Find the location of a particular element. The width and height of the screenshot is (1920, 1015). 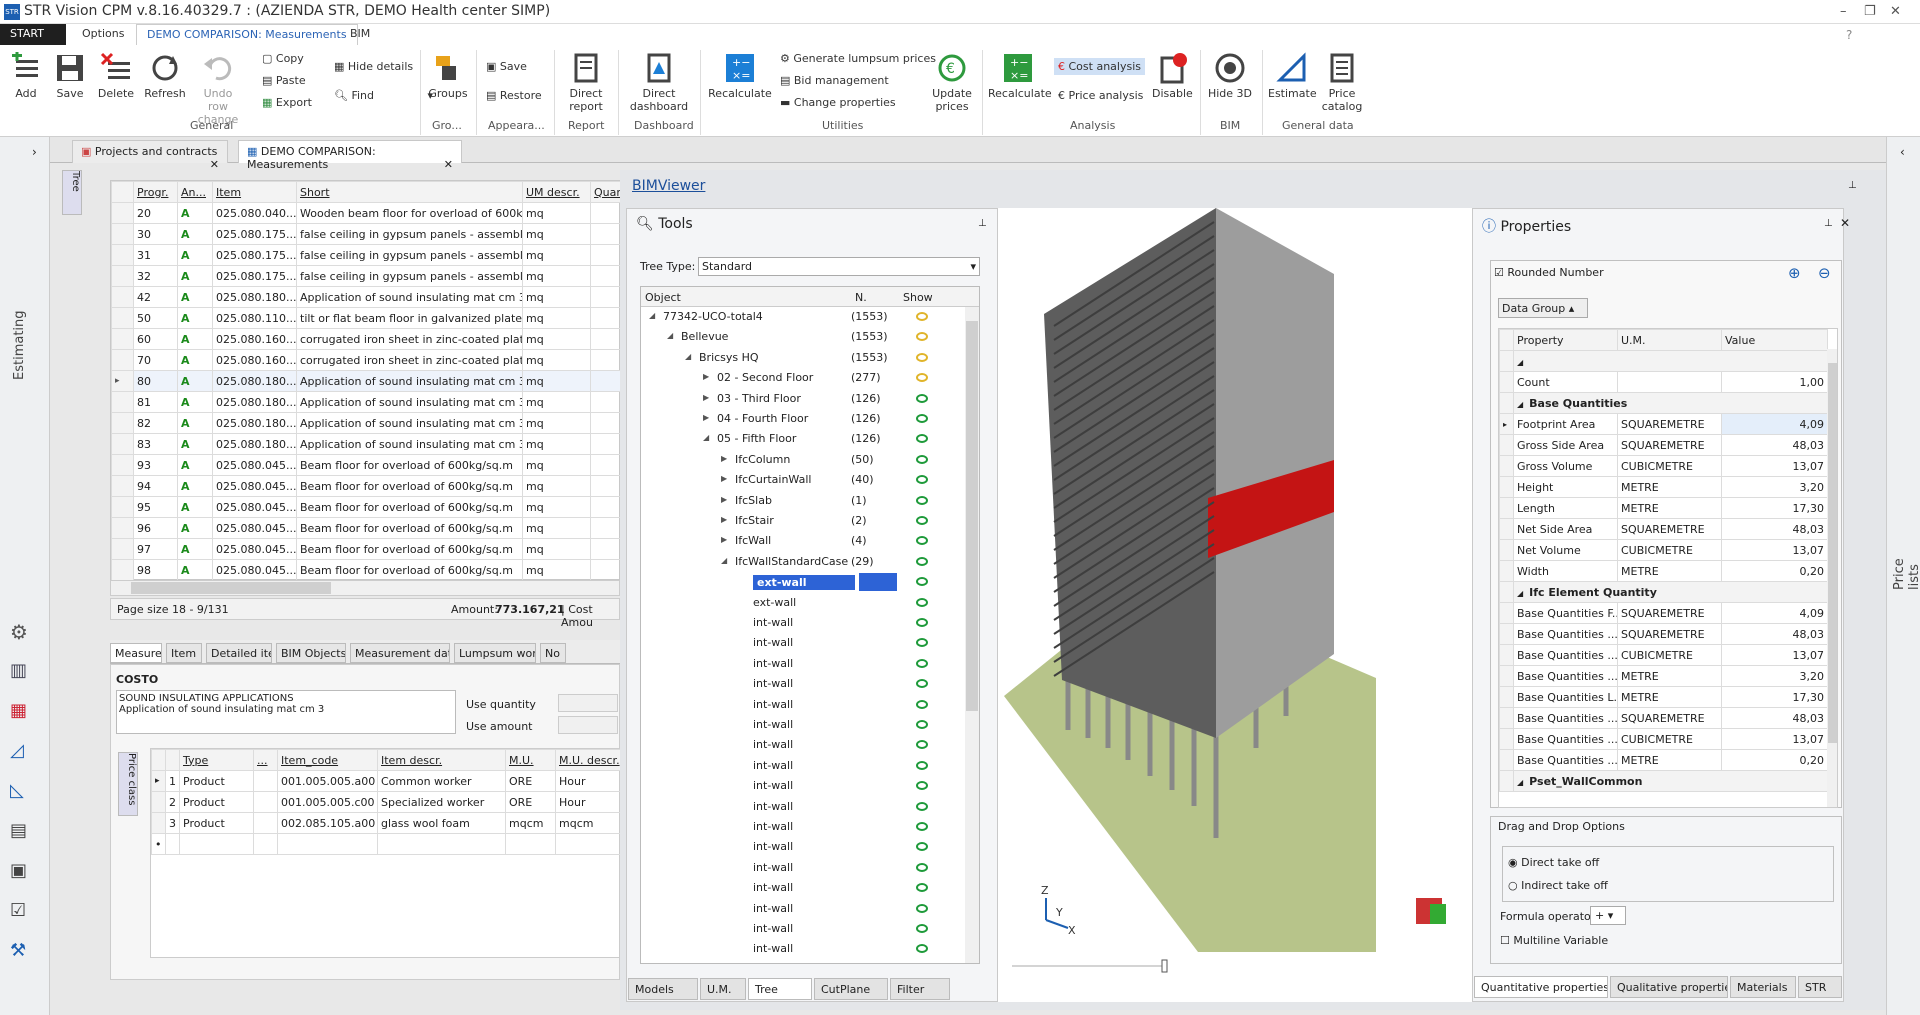

indirect-take-off-radio: ○ Indirect take off is located at coordinates (1558, 885).